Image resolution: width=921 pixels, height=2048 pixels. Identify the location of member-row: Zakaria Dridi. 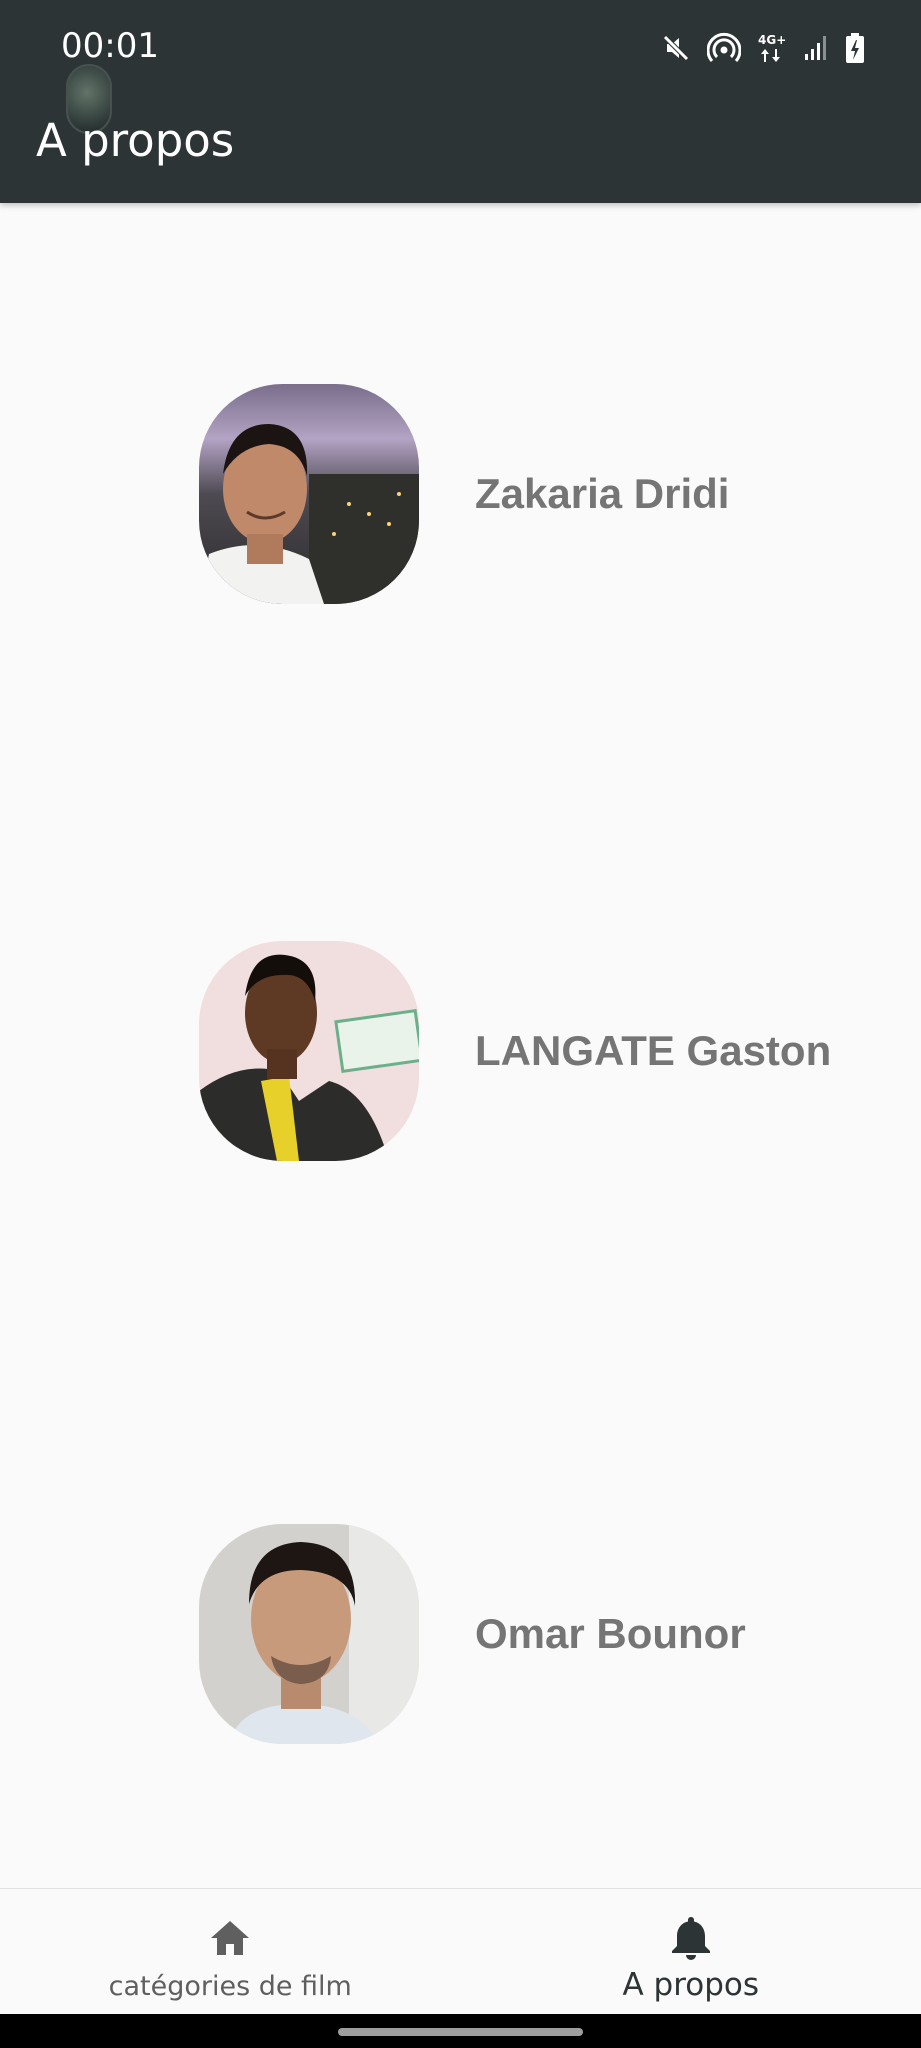
(549, 494).